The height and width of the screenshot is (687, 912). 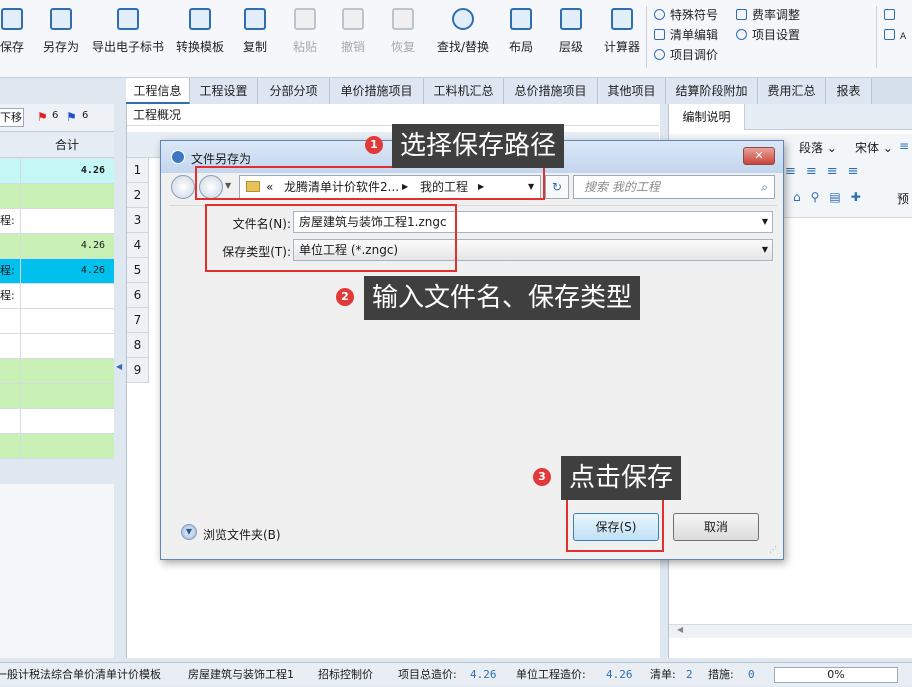 I want to click on back-button, so click(x=183, y=187).